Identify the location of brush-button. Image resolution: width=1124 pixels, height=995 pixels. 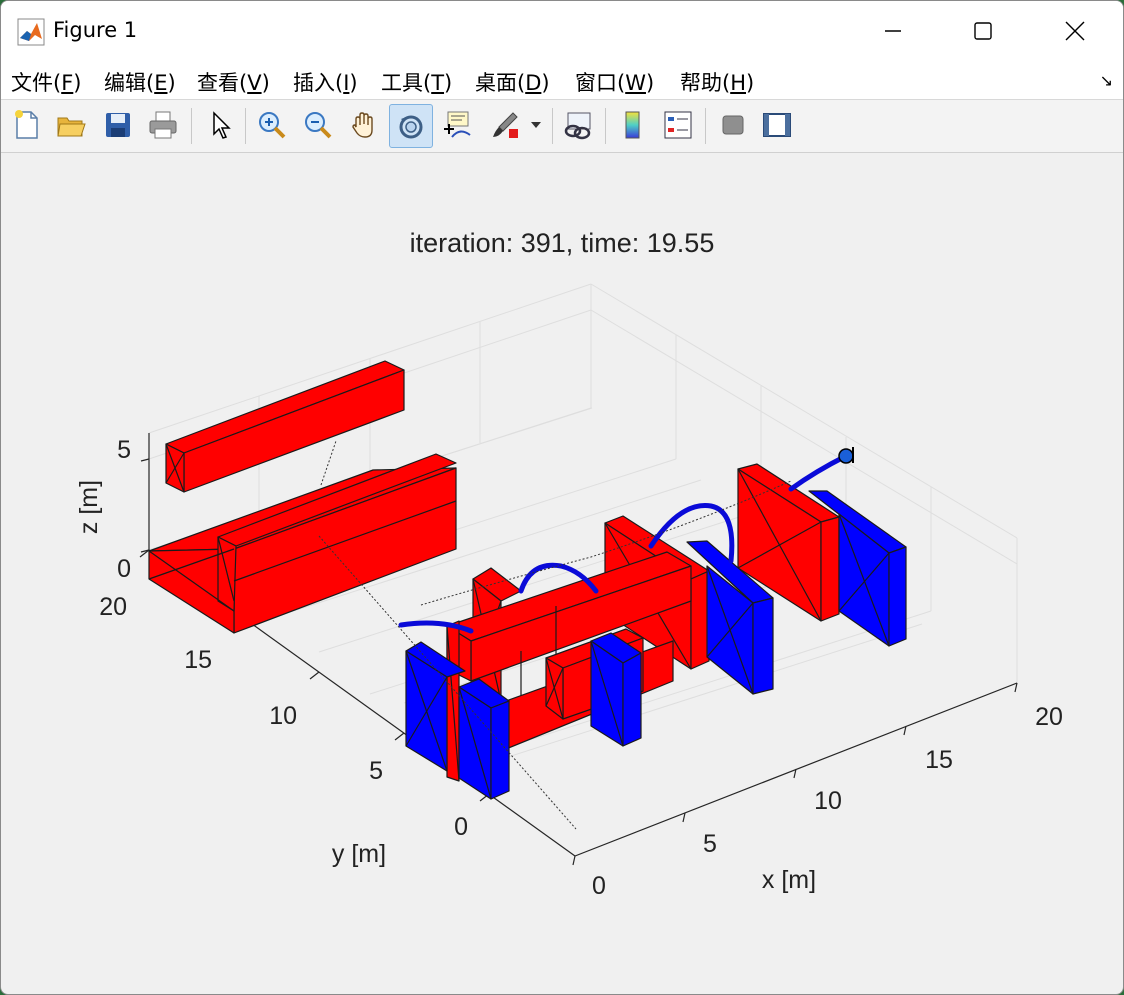
(505, 125).